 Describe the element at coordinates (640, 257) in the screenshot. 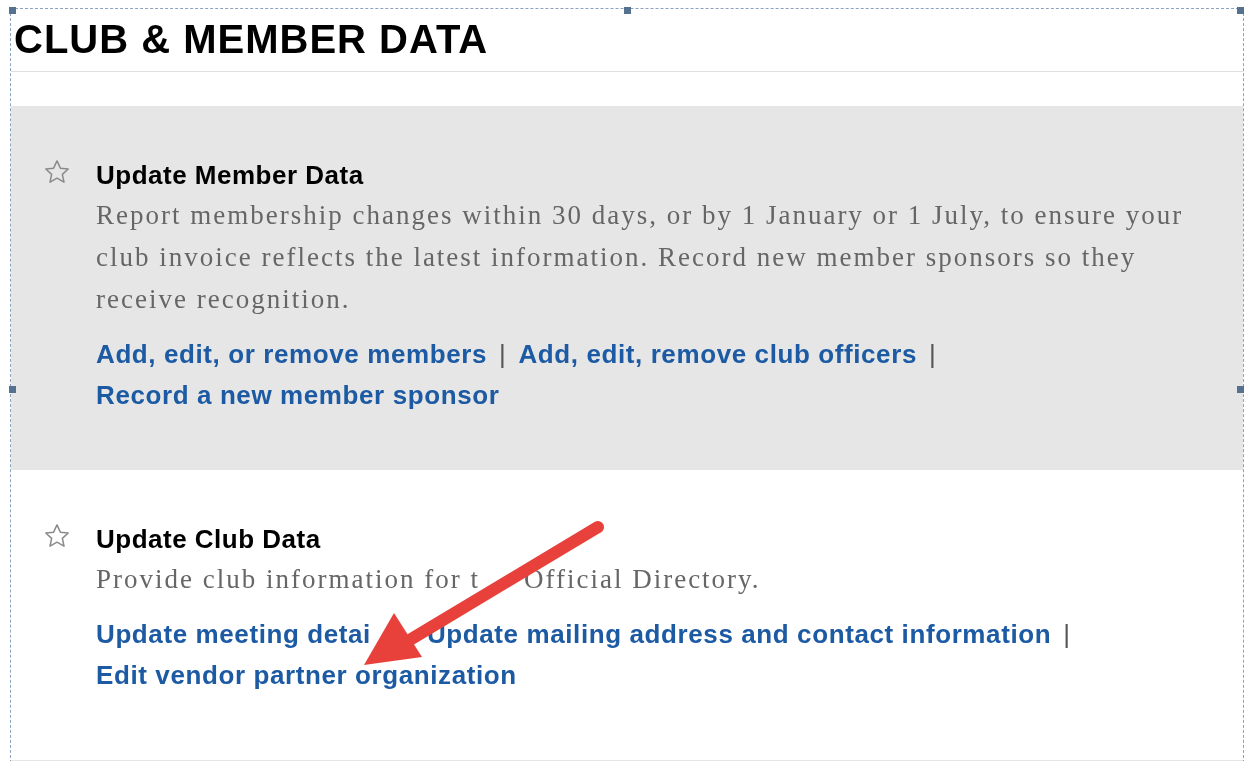

I see `section-description: Report membership changes within 30 days, or by 1 January or 1 July, to ensure your club invoice reflects the latest information. Record new member sponsors so they receive recognition.` at that location.